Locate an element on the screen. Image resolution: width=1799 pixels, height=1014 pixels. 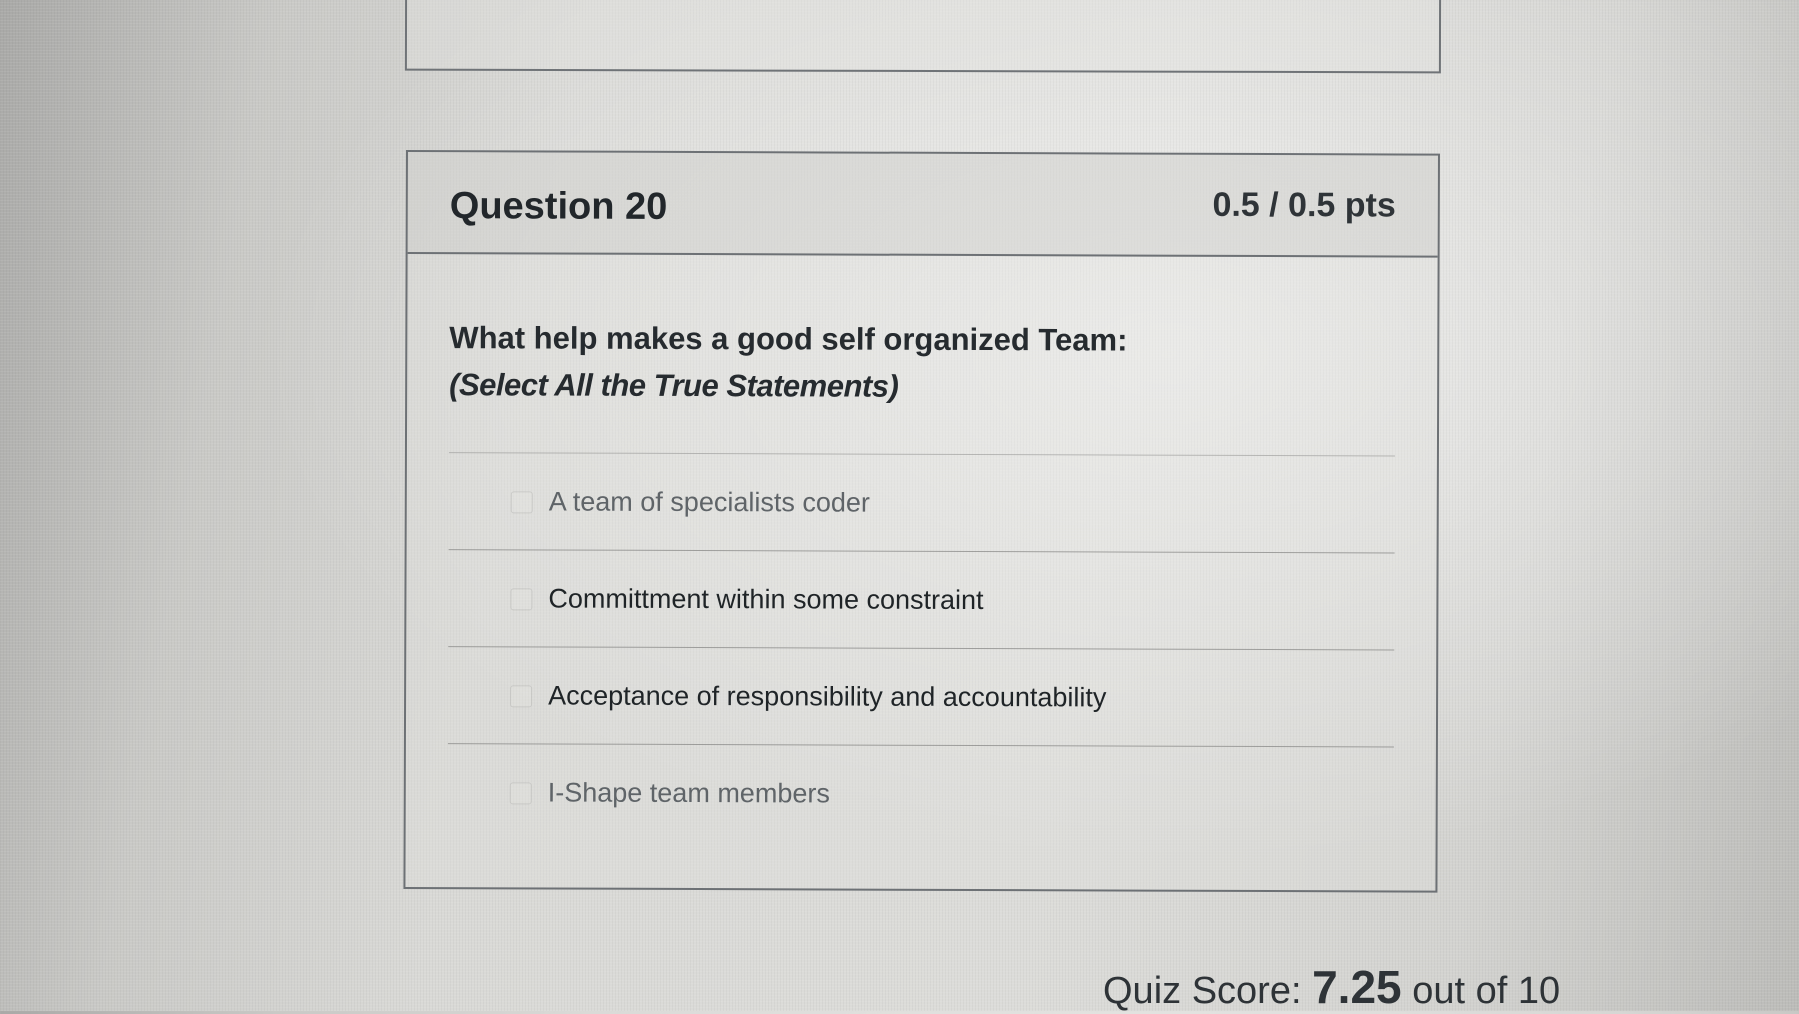
question-title: Question 20 is located at coordinates (558, 206).